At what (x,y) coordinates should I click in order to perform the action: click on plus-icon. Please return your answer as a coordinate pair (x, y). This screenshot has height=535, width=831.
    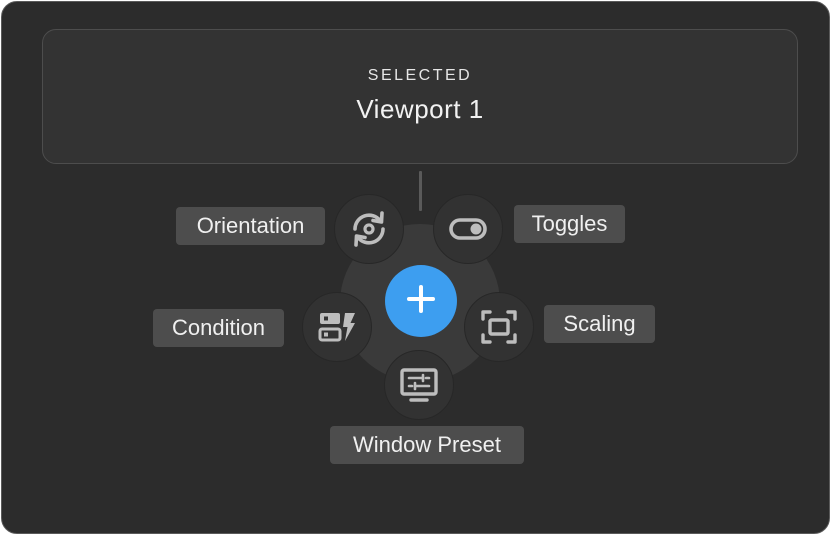
    Looking at the image, I should click on (421, 301).